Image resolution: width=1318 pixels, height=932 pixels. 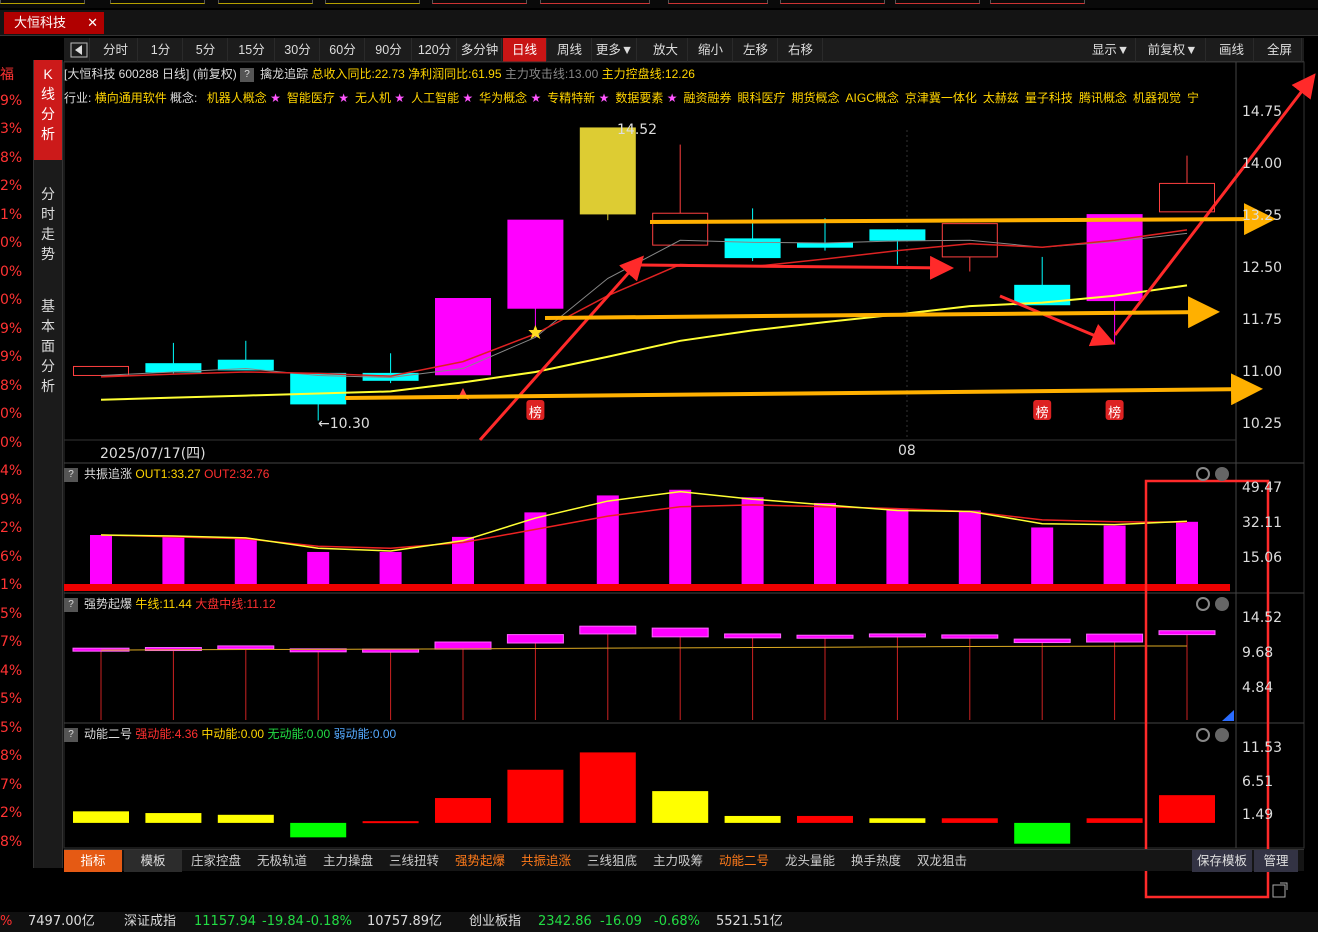 I want to click on main-axis-label: 13.25, so click(x=1262, y=216).